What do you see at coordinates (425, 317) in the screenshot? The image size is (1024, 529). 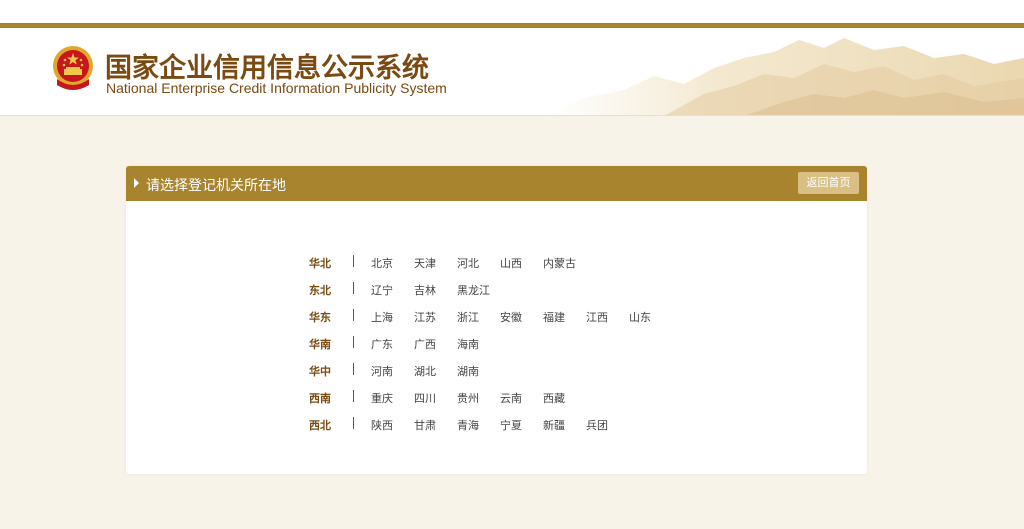 I see `province-link: 江苏` at bounding box center [425, 317].